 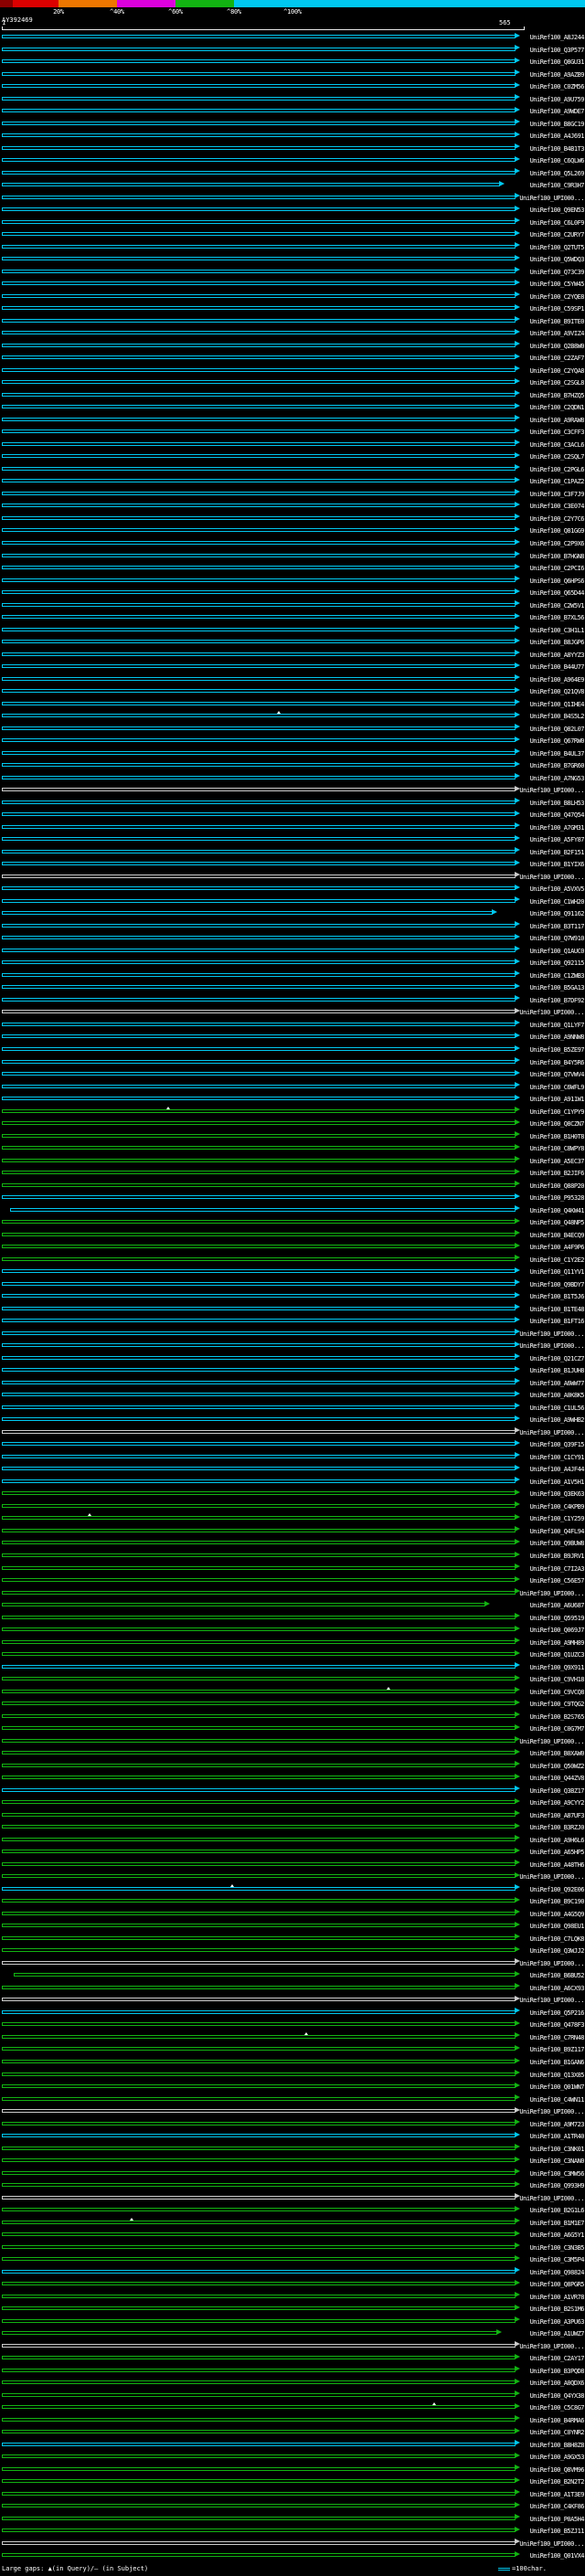 I want to click on hit-label: UniRef100_B9C190, so click(x=558, y=1901).